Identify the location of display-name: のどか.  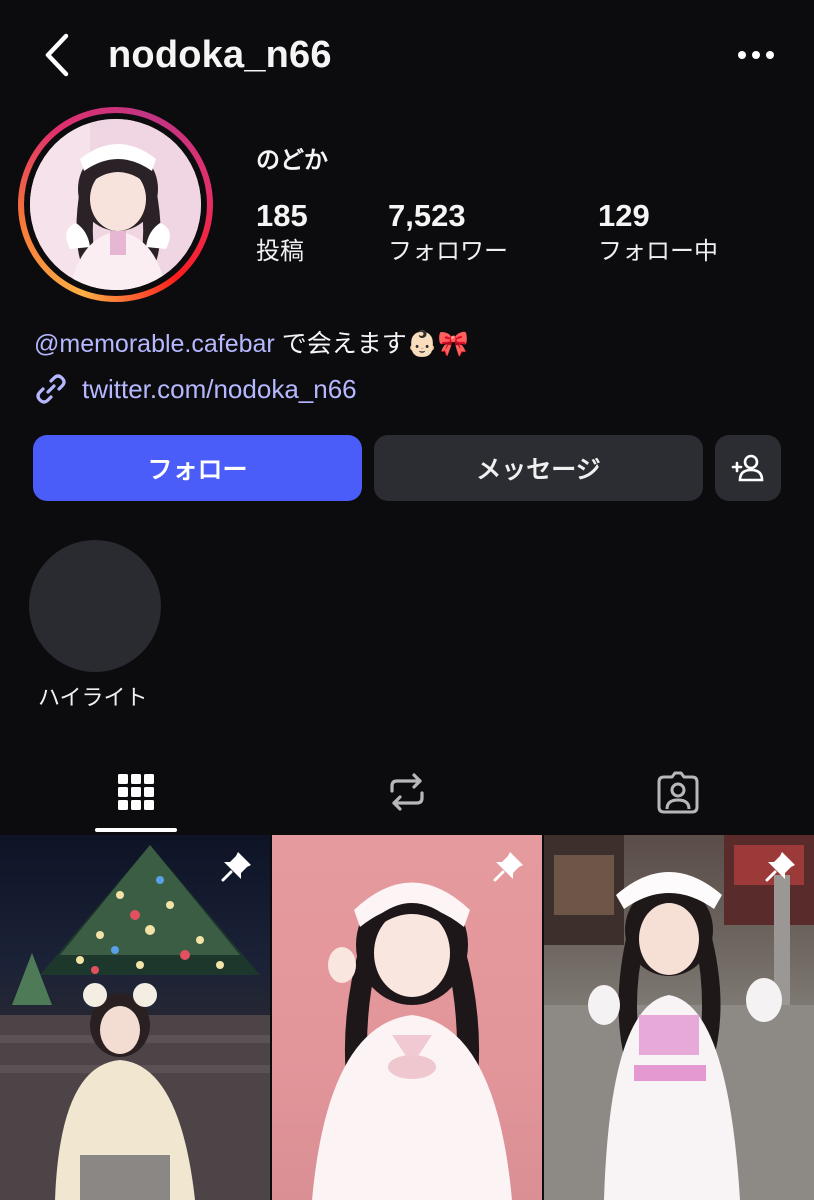
(292, 160).